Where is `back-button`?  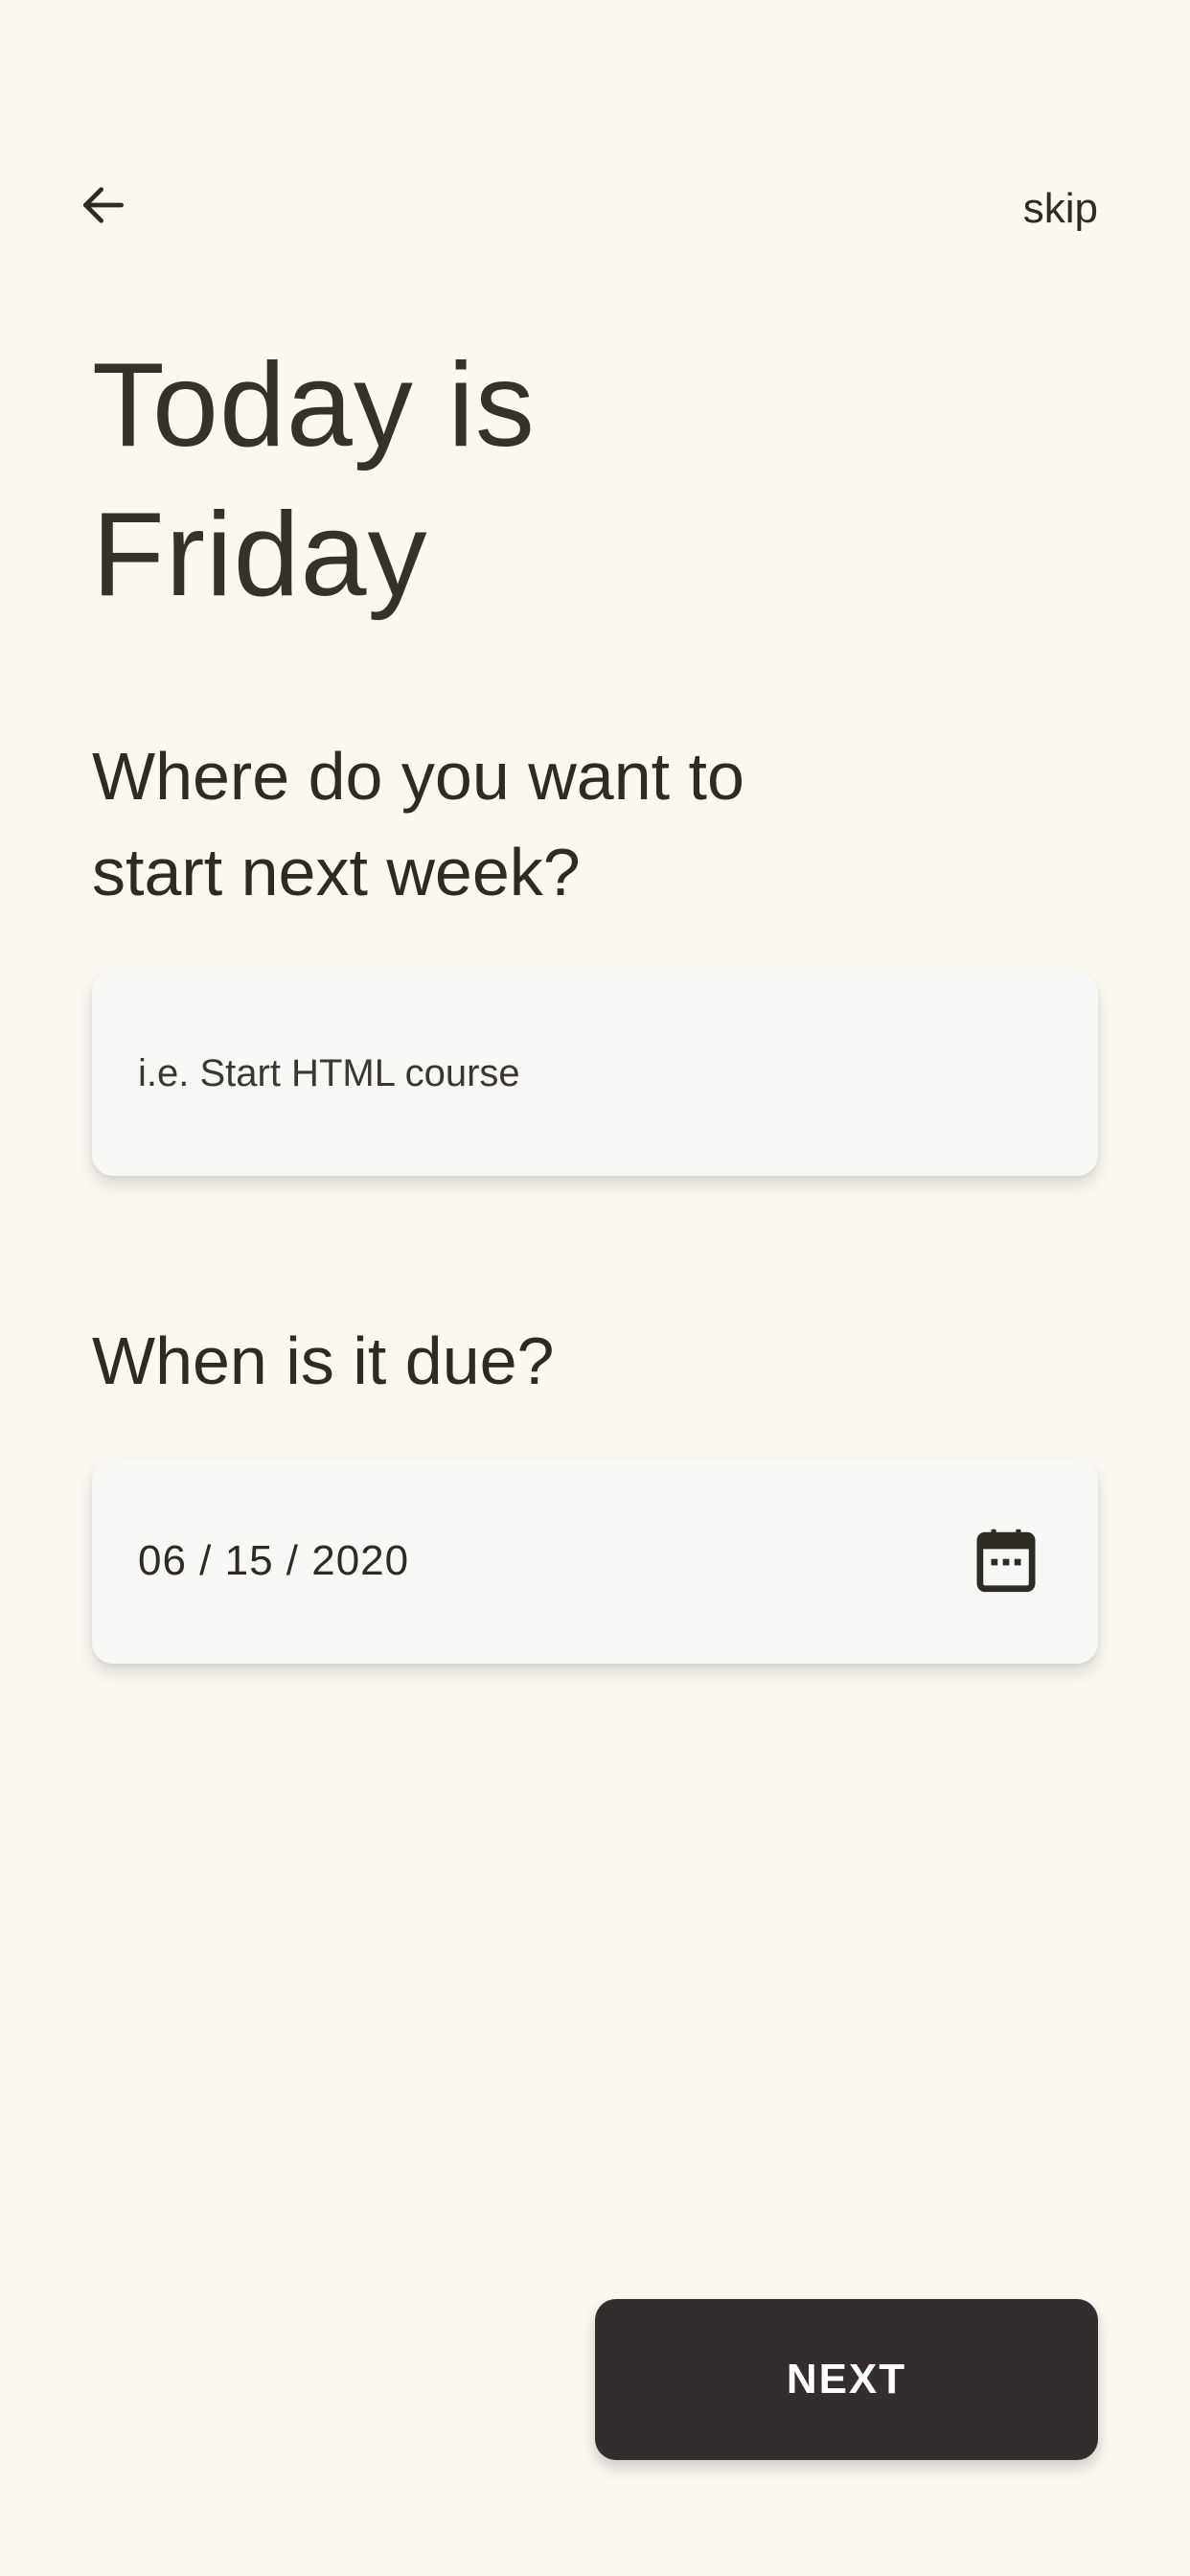 back-button is located at coordinates (103, 207).